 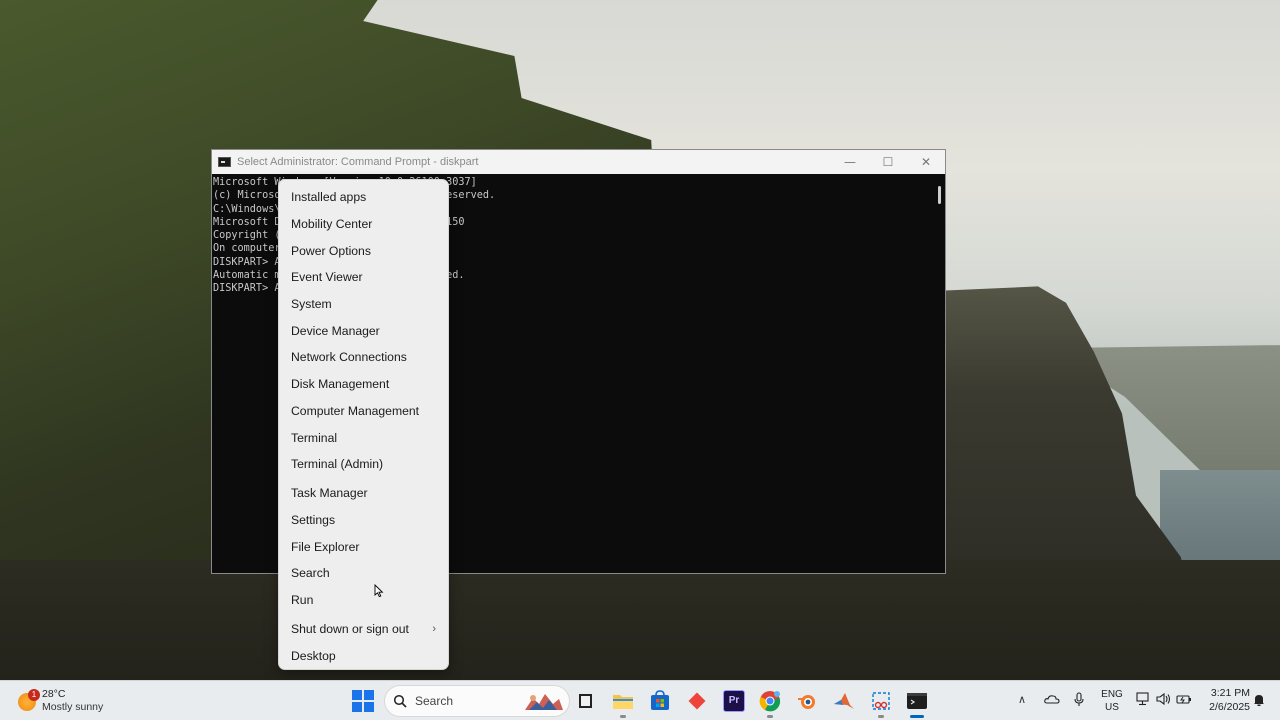 What do you see at coordinates (1022, 699) in the screenshot?
I see `show-hidden-icons-button: ∧` at bounding box center [1022, 699].